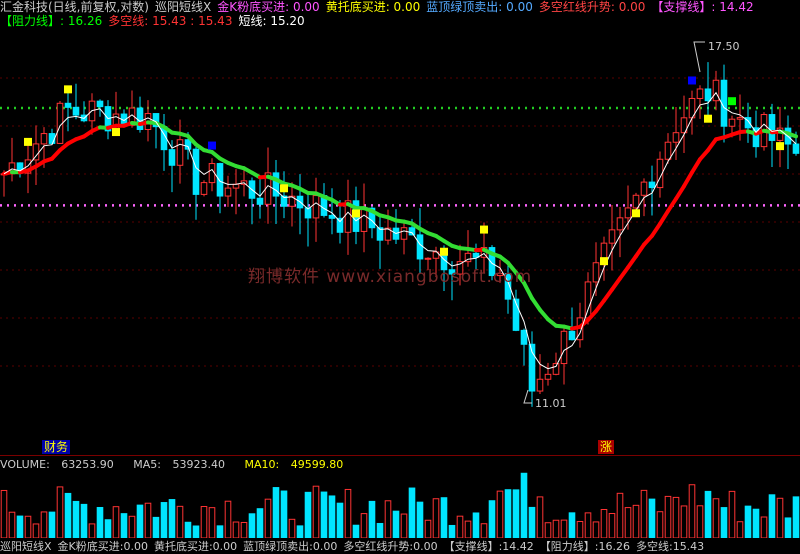  Describe the element at coordinates (606, 447) in the screenshot. I see `rise-marker: 涨` at that location.